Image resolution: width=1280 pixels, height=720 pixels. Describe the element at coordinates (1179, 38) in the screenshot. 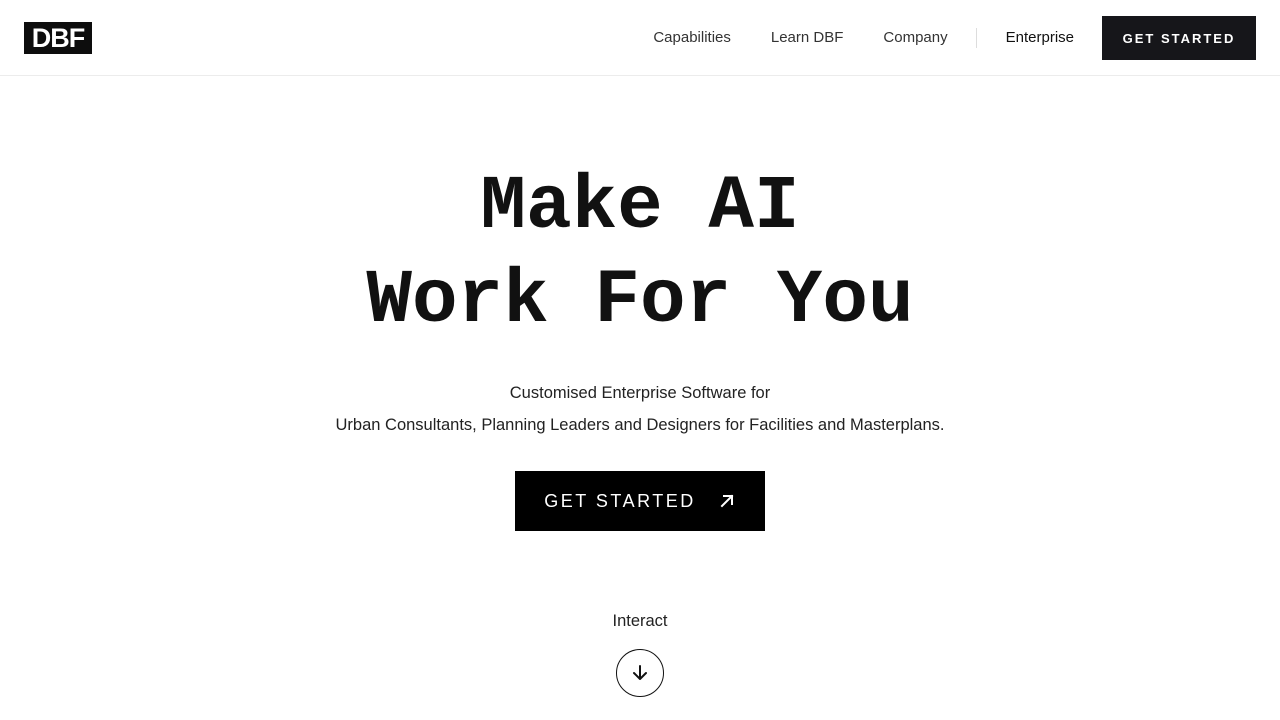

I see `header-get-started-button: GET STARTED` at that location.